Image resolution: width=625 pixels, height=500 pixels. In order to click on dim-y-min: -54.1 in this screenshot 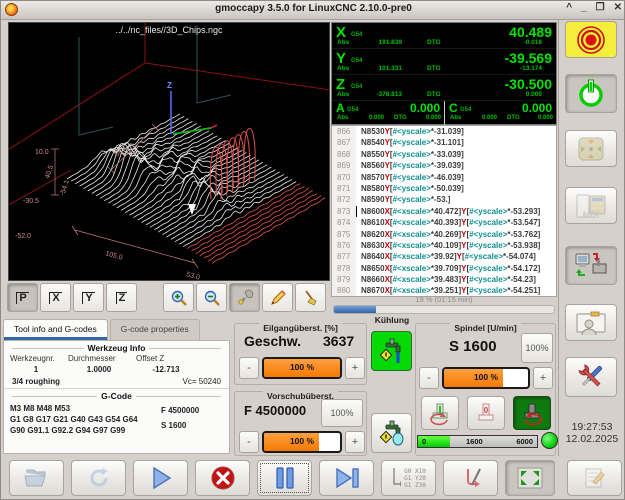, I will do `click(65, 187)`.